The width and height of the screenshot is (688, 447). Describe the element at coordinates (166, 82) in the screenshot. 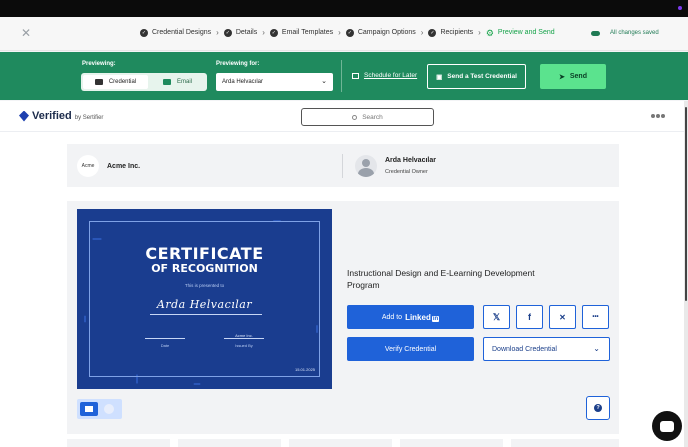

I see `mail-icon` at that location.